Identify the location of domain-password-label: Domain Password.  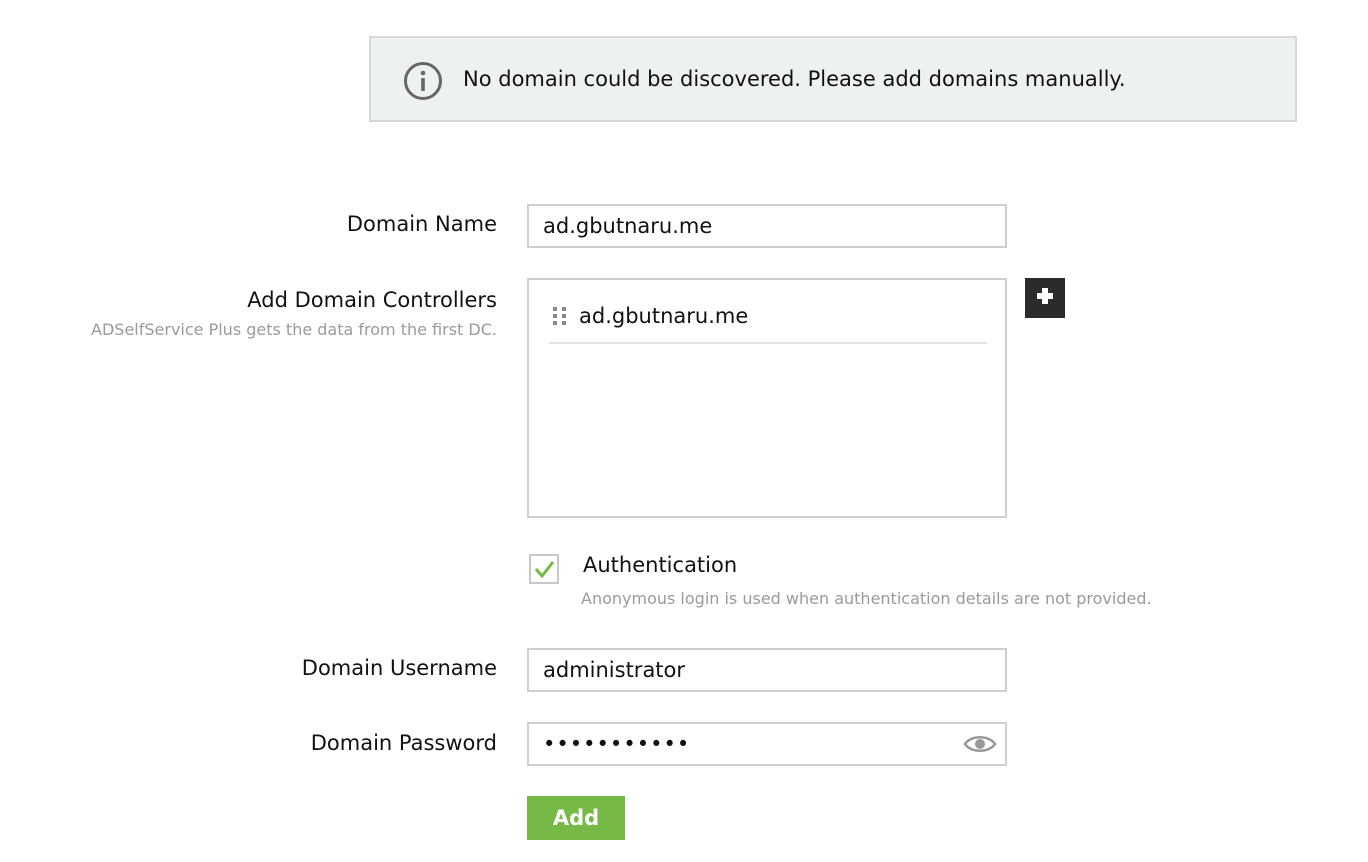
(403, 743).